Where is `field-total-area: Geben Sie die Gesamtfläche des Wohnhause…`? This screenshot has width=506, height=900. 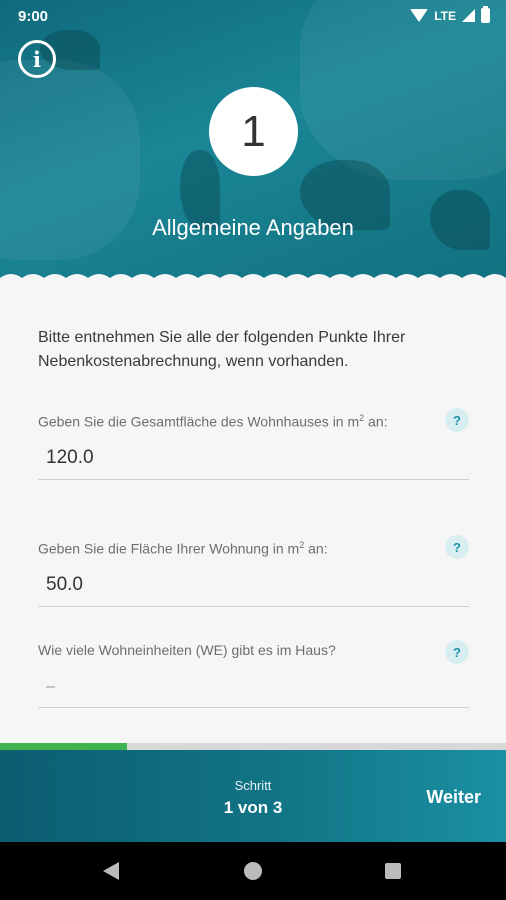
field-total-area: Geben Sie die Gesamtfläche des Wohnhause… is located at coordinates (253, 444).